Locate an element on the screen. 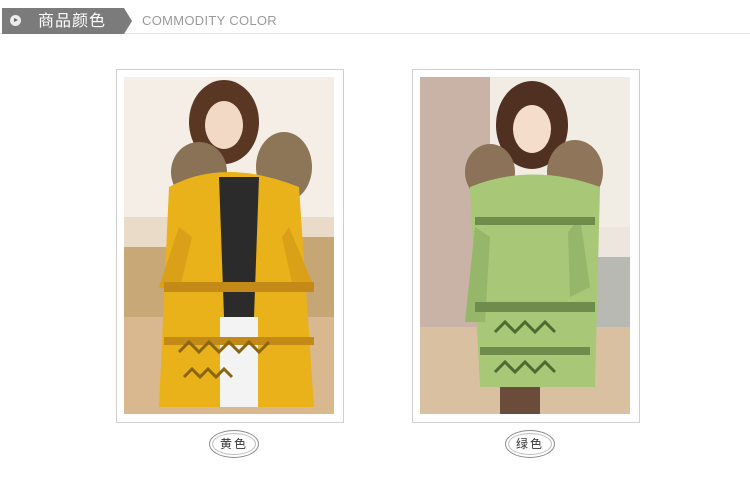  color-option-yellow: 黄色 is located at coordinates (234, 444).